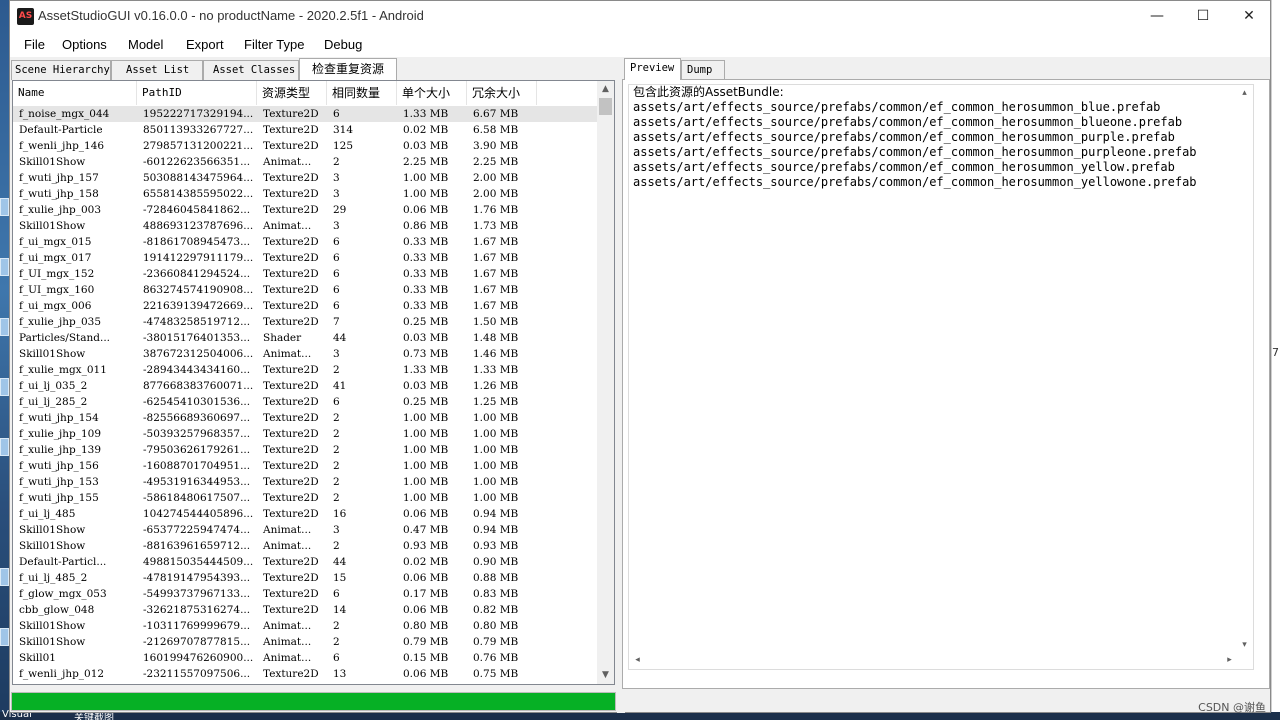 This screenshot has height=720, width=1280. I want to click on tab-preview: Preview, so click(652, 69).